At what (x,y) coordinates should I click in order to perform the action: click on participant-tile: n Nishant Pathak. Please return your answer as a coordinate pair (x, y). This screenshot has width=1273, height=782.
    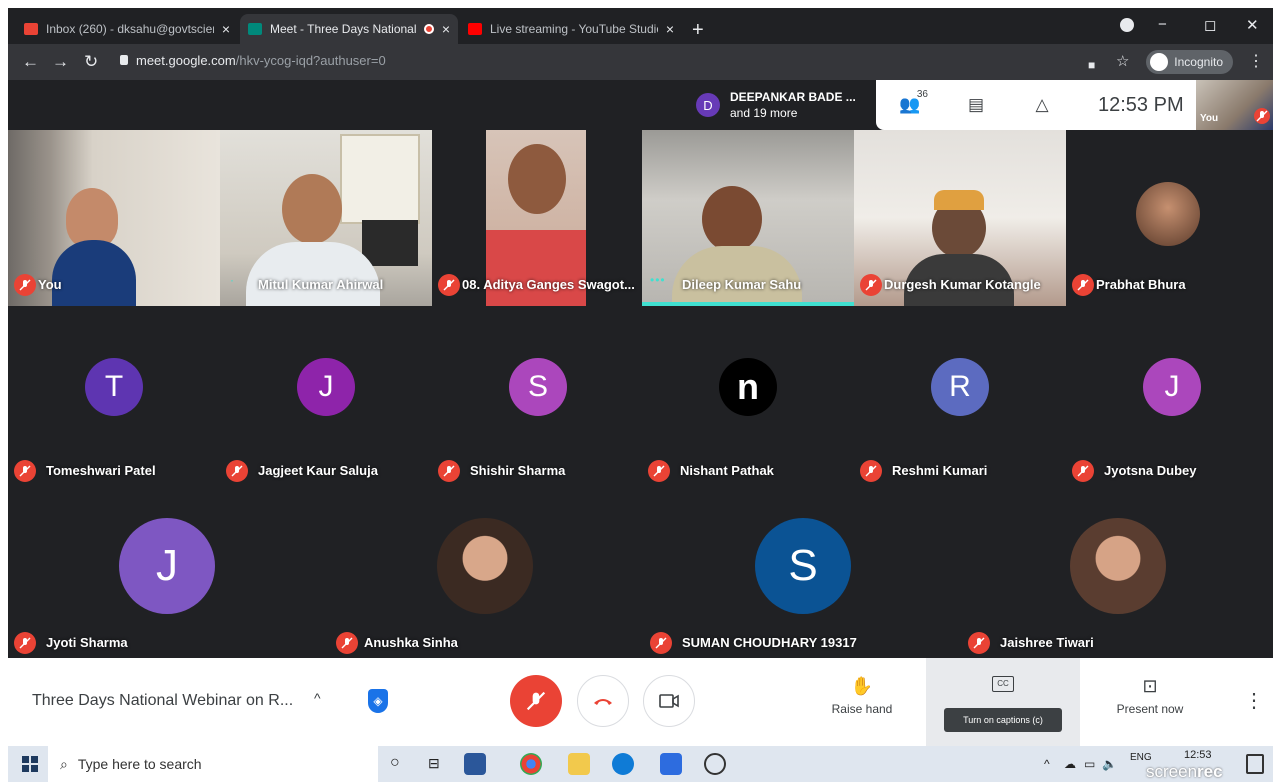
    Looking at the image, I should click on (748, 404).